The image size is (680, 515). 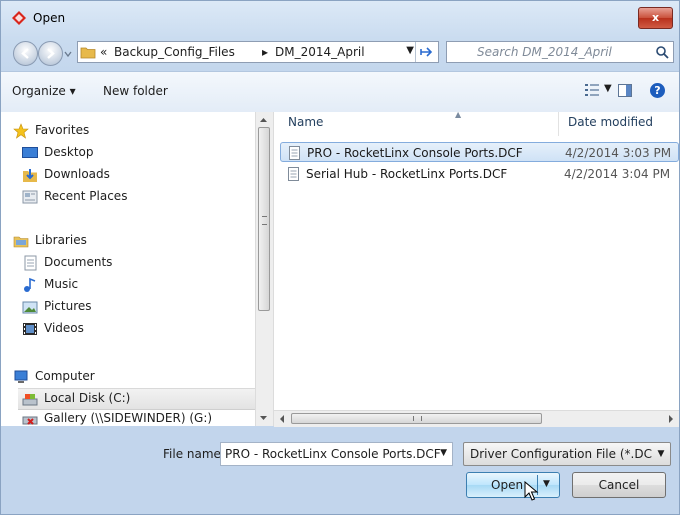 What do you see at coordinates (415, 153) in the screenshot?
I see `file-name: PRO - RocketLinx Console Ports.DCF` at bounding box center [415, 153].